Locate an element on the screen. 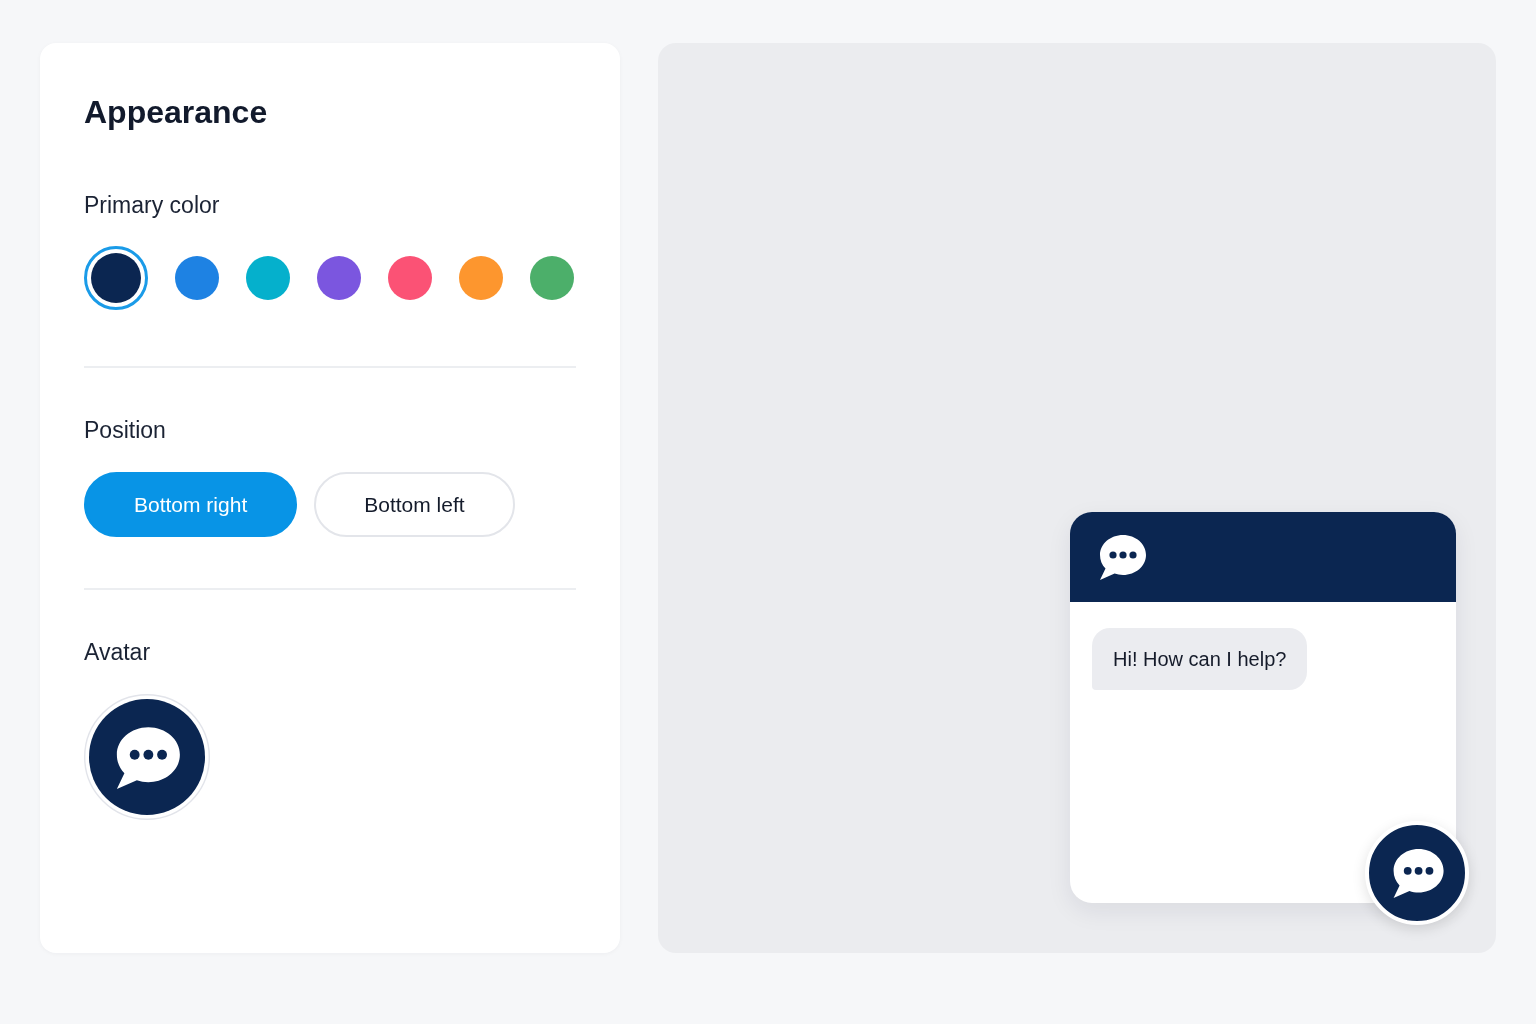 The height and width of the screenshot is (1024, 1536). position-option: Bottom left is located at coordinates (414, 504).